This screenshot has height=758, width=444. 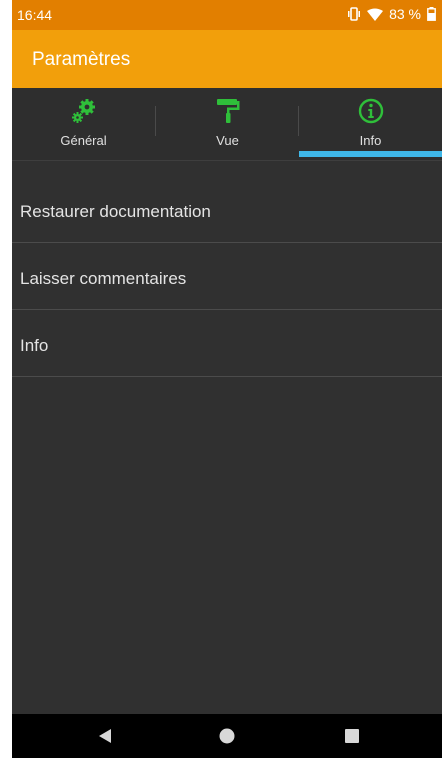 I want to click on battery-icon, so click(x=431, y=14).